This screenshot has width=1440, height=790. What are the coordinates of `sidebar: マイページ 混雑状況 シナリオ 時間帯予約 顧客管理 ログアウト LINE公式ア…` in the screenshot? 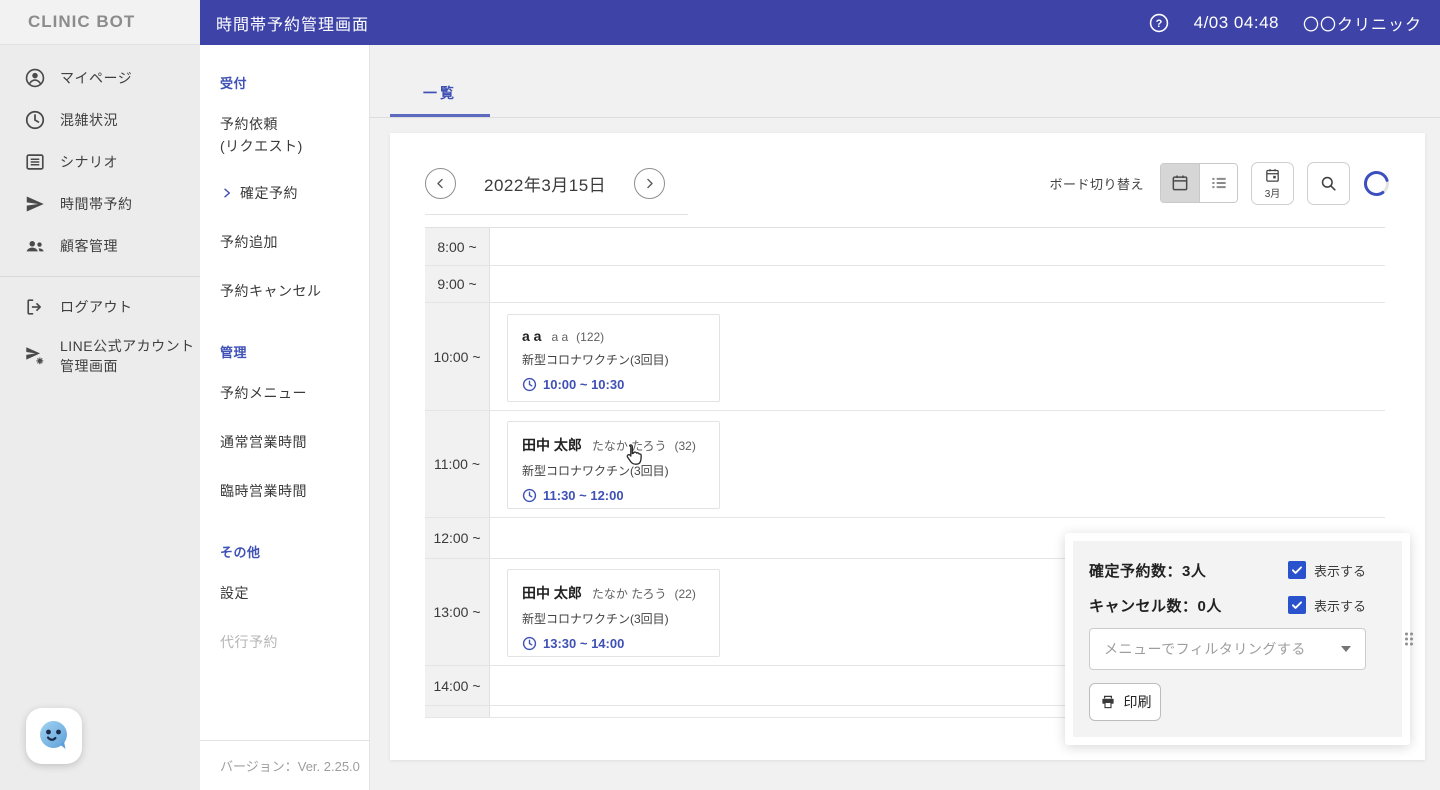 It's located at (100, 417).